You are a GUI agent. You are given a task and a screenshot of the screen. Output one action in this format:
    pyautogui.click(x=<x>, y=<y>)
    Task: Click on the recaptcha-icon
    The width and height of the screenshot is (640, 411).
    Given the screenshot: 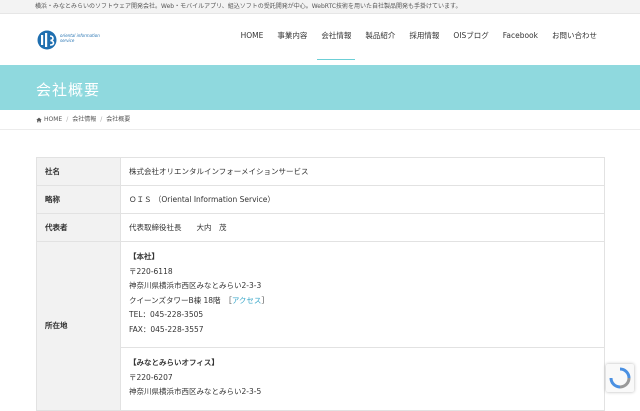 What is the action you would take?
    pyautogui.click(x=620, y=378)
    